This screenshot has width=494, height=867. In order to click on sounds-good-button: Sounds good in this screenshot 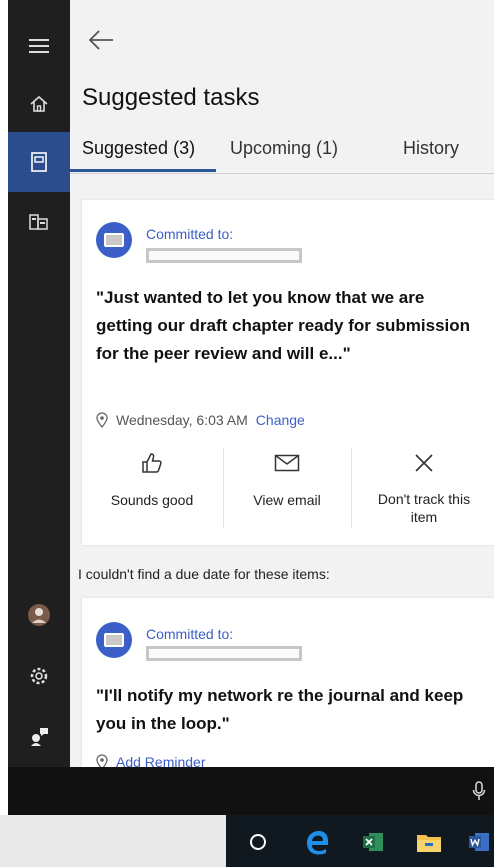, I will do `click(152, 493)`.